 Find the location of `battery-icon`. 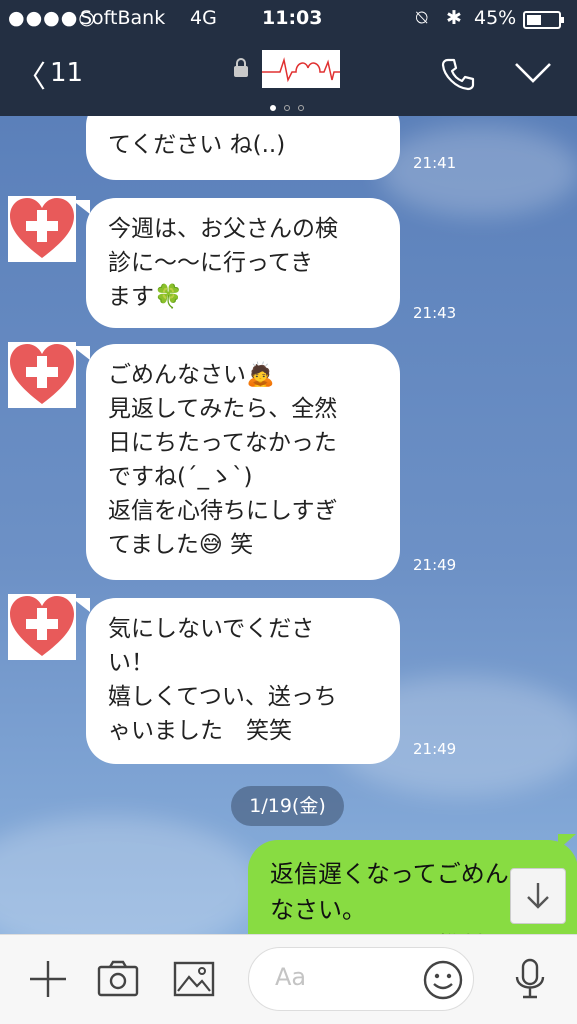

battery-icon is located at coordinates (543, 20).